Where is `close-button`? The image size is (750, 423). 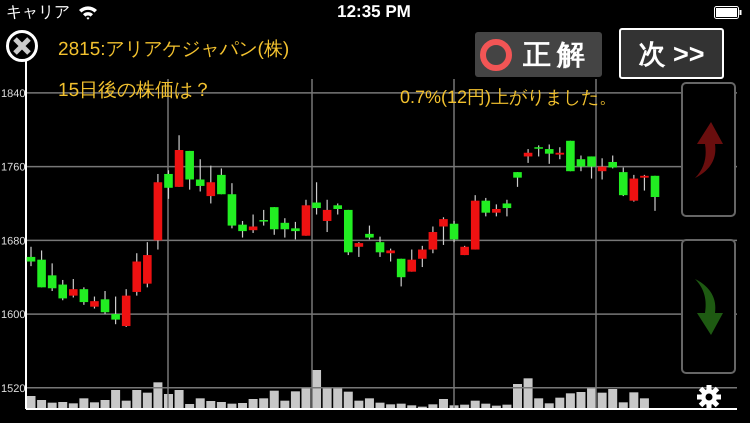 close-button is located at coordinates (22, 46).